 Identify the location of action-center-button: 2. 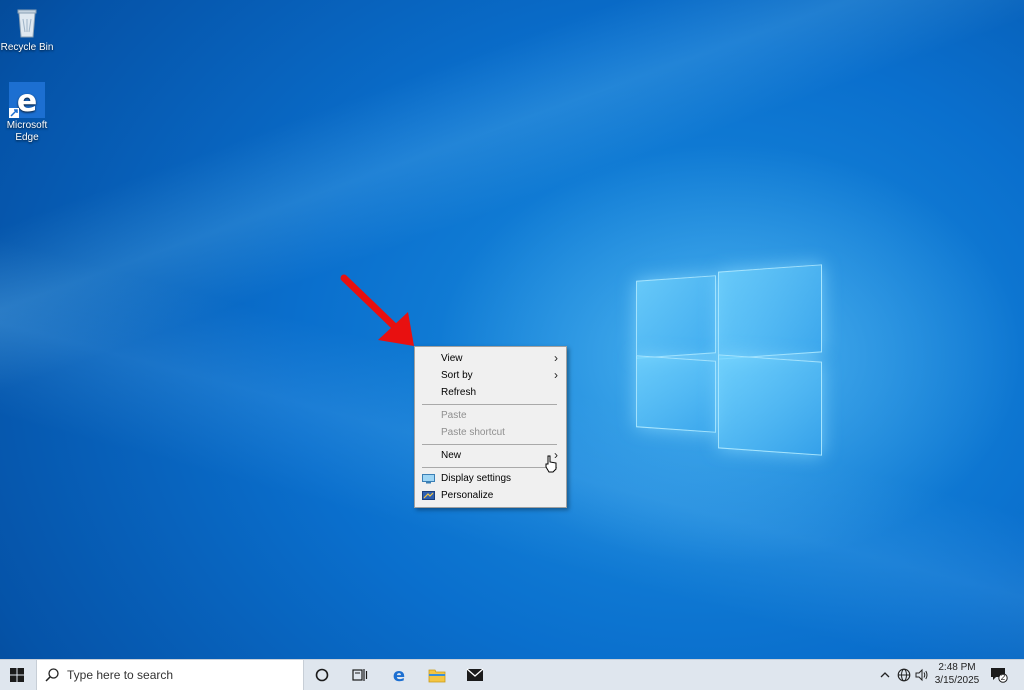
(999, 675).